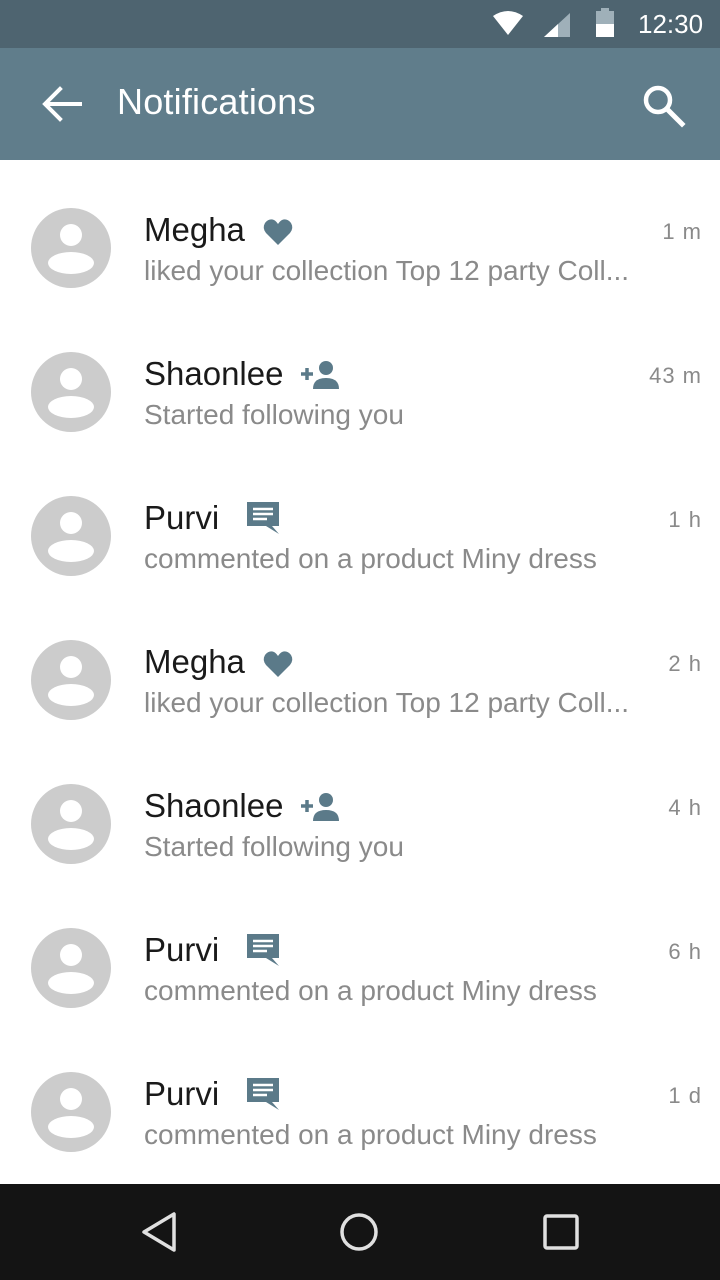 Image resolution: width=720 pixels, height=1280 pixels. I want to click on recents-square-icon, so click(561, 1232).